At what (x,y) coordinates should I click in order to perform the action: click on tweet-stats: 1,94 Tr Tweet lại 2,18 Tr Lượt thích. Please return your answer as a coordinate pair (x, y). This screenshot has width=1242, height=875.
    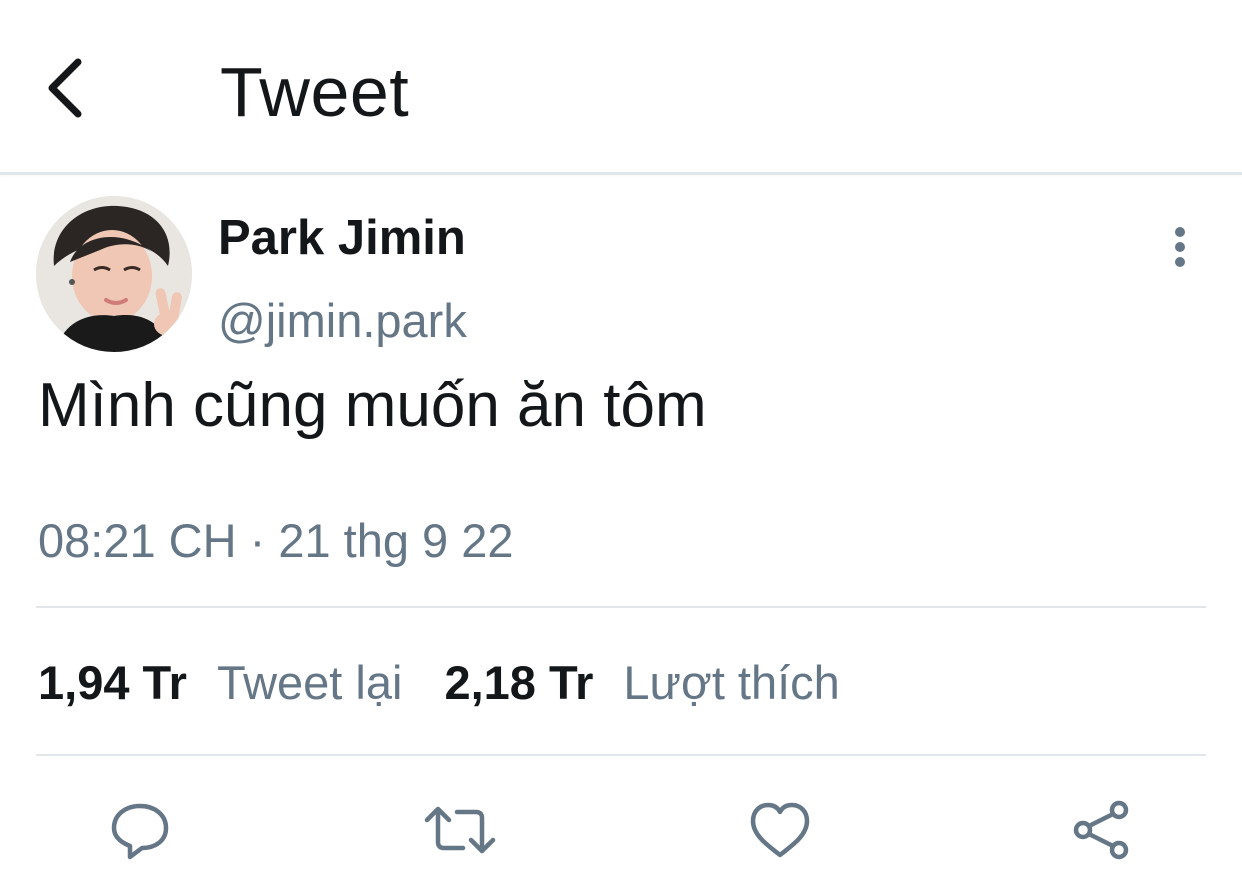
    Looking at the image, I should click on (439, 683).